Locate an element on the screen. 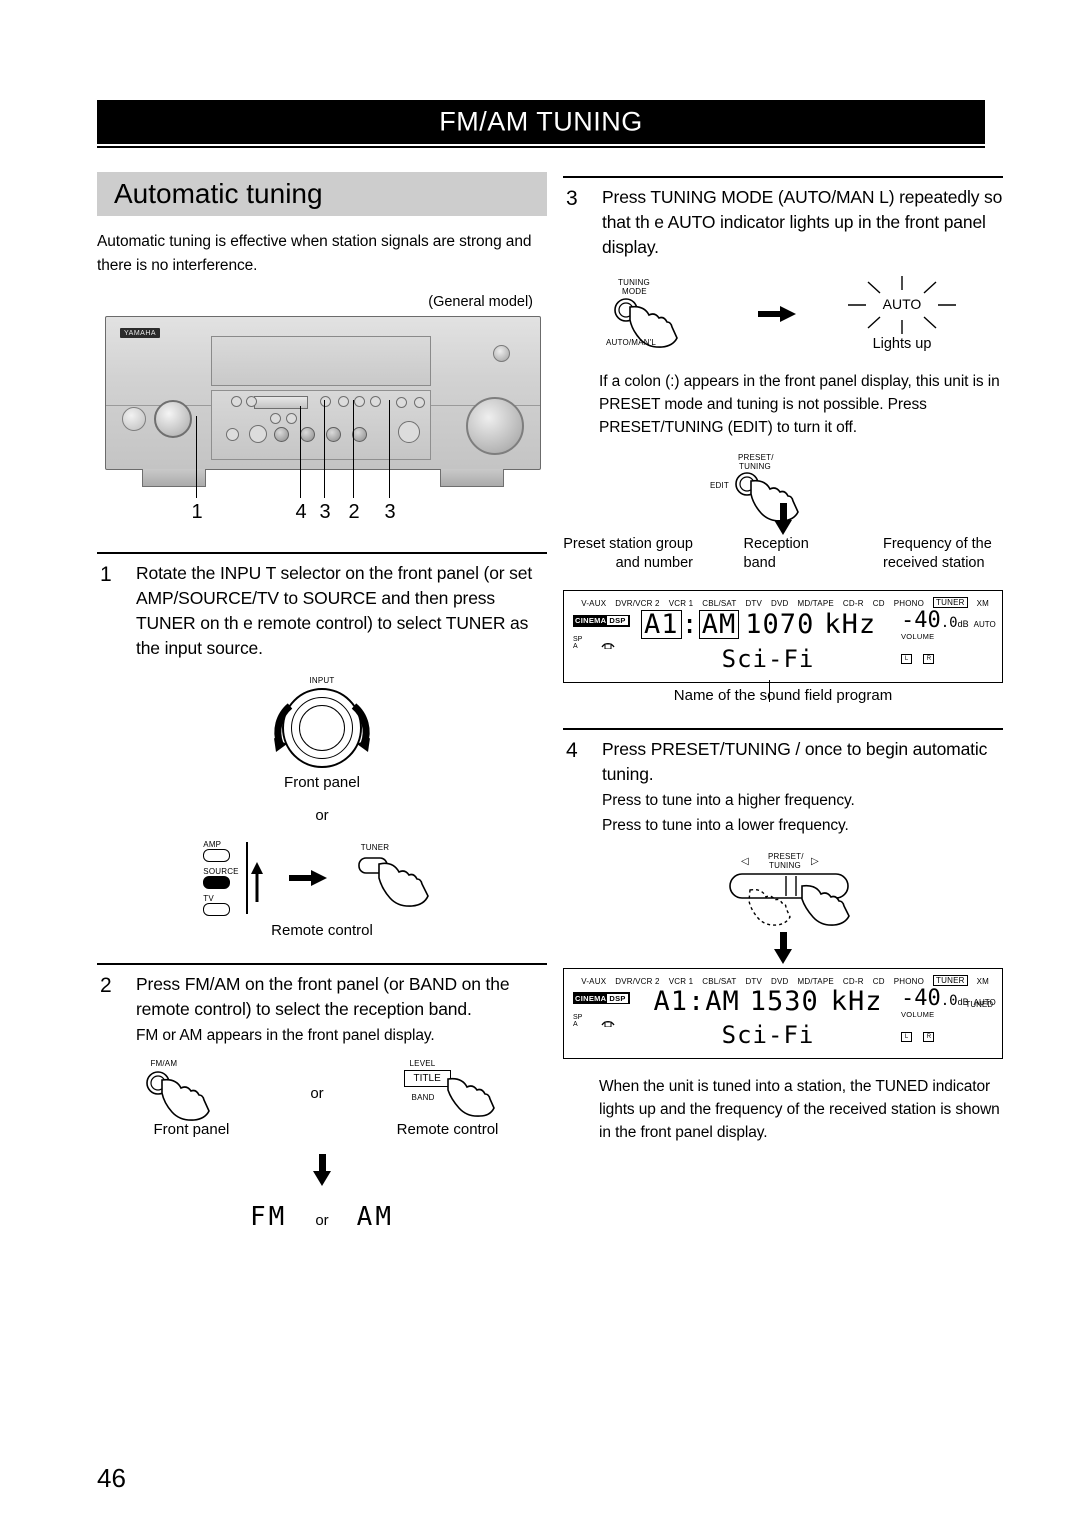  receiver-mic-jack is located at coordinates (232, 435).